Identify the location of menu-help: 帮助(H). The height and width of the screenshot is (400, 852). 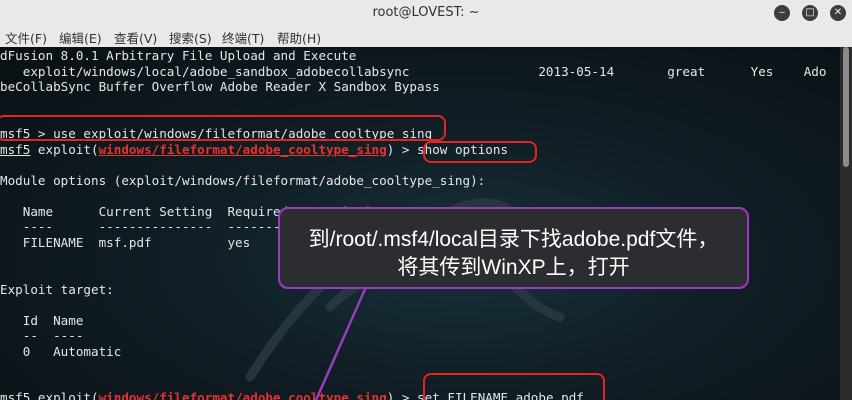
(299, 37).